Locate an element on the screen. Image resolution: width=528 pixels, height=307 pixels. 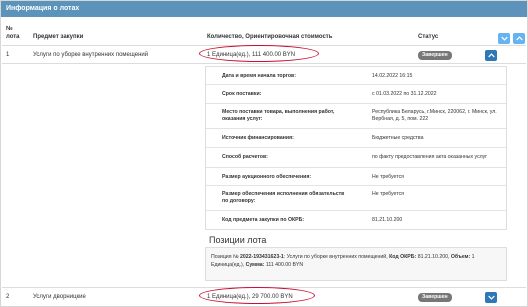
column-lot-no: № лота is located at coordinates (13, 33).